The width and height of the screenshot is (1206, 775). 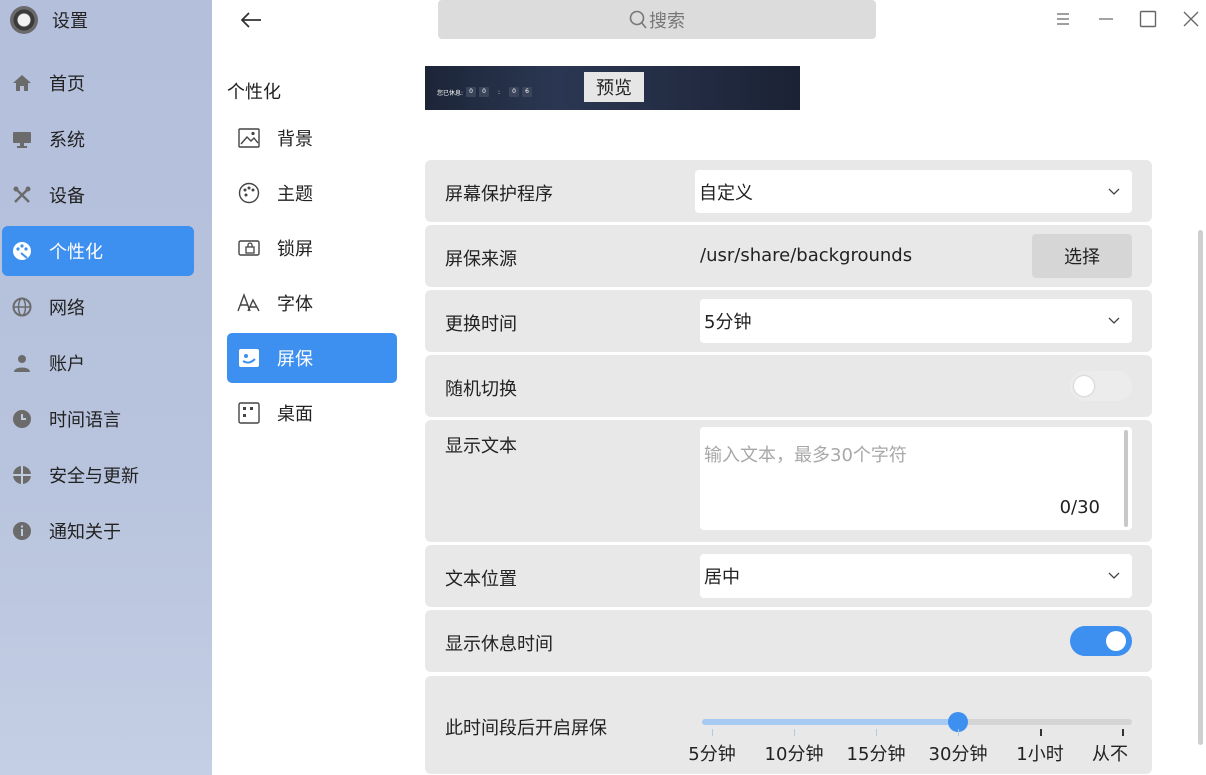 What do you see at coordinates (22, 419) in the screenshot?
I see `clock-icon` at bounding box center [22, 419].